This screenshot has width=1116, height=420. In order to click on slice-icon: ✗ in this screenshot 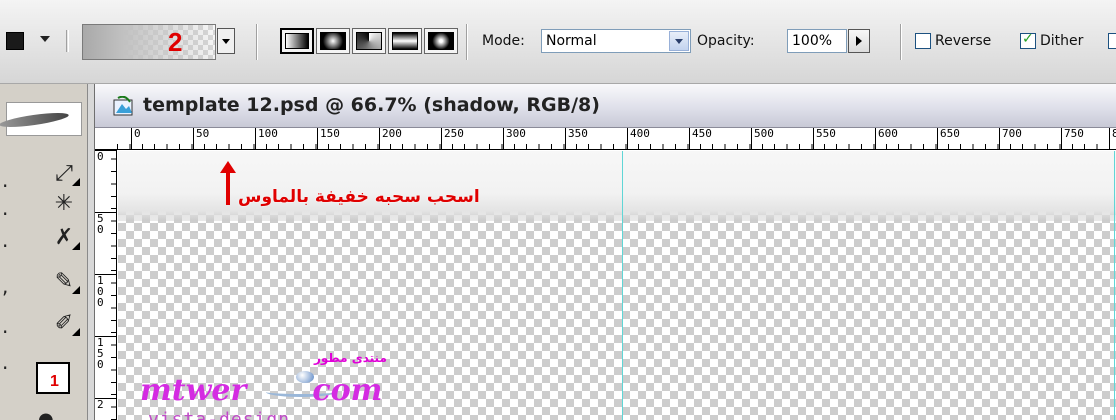, I will do `click(64, 237)`.